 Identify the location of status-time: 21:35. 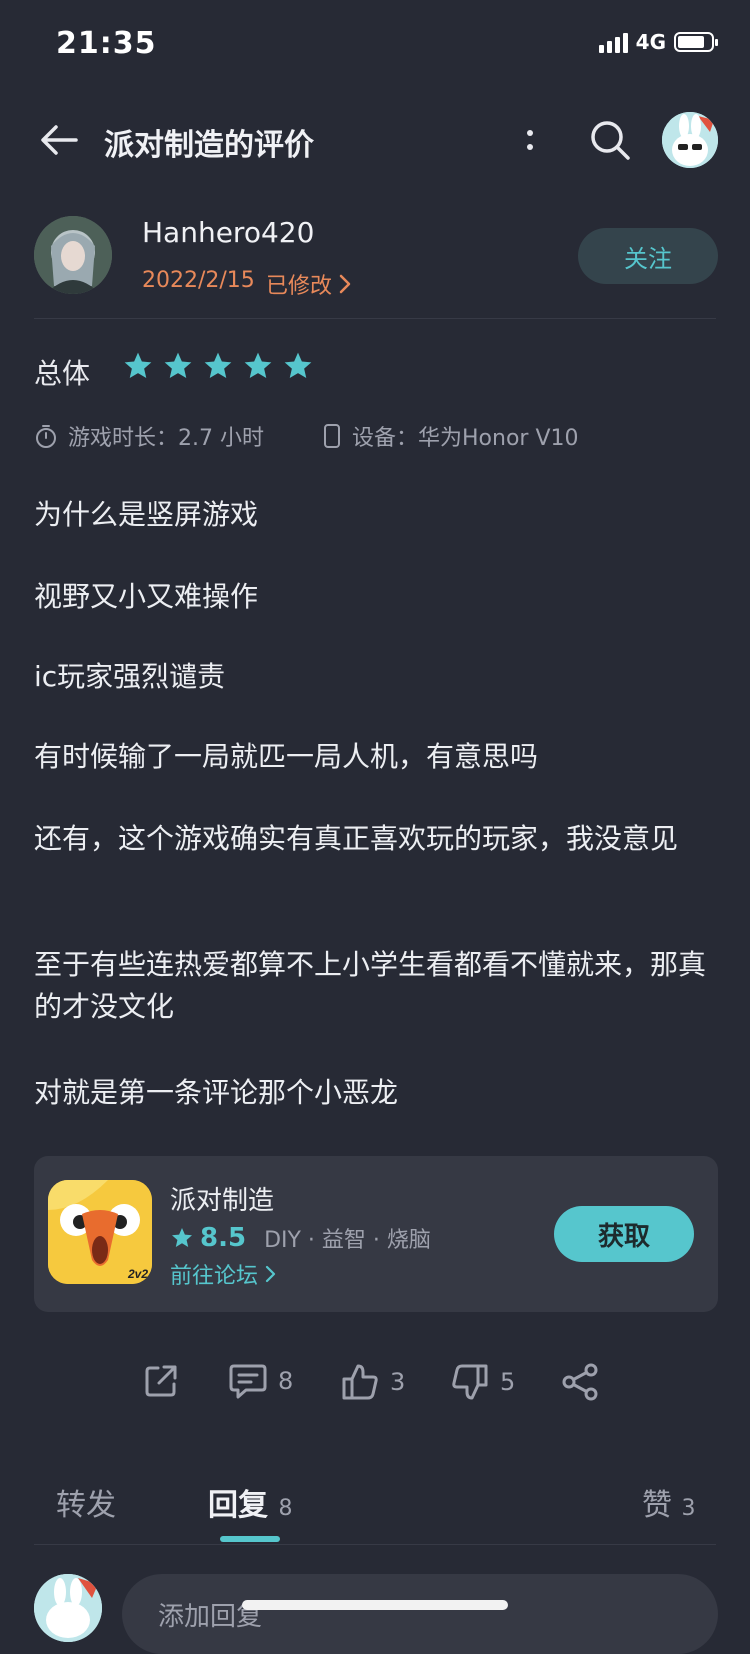
(106, 43).